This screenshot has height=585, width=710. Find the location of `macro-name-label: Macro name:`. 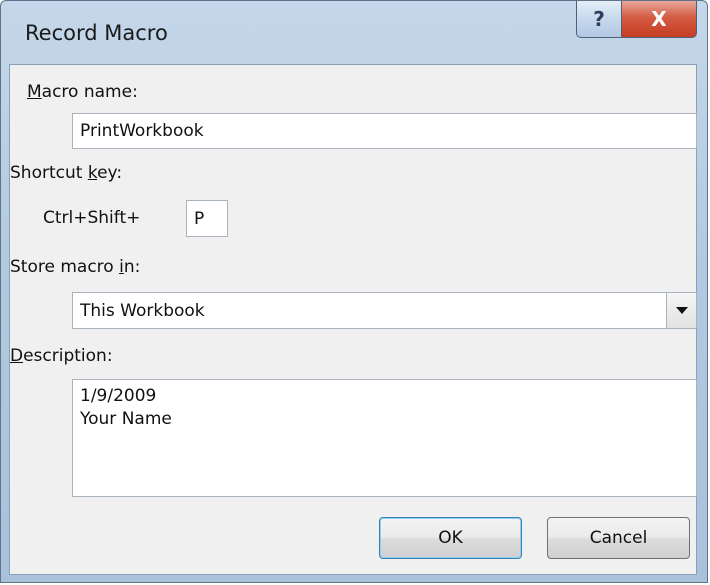

macro-name-label: Macro name: is located at coordinates (82, 92).